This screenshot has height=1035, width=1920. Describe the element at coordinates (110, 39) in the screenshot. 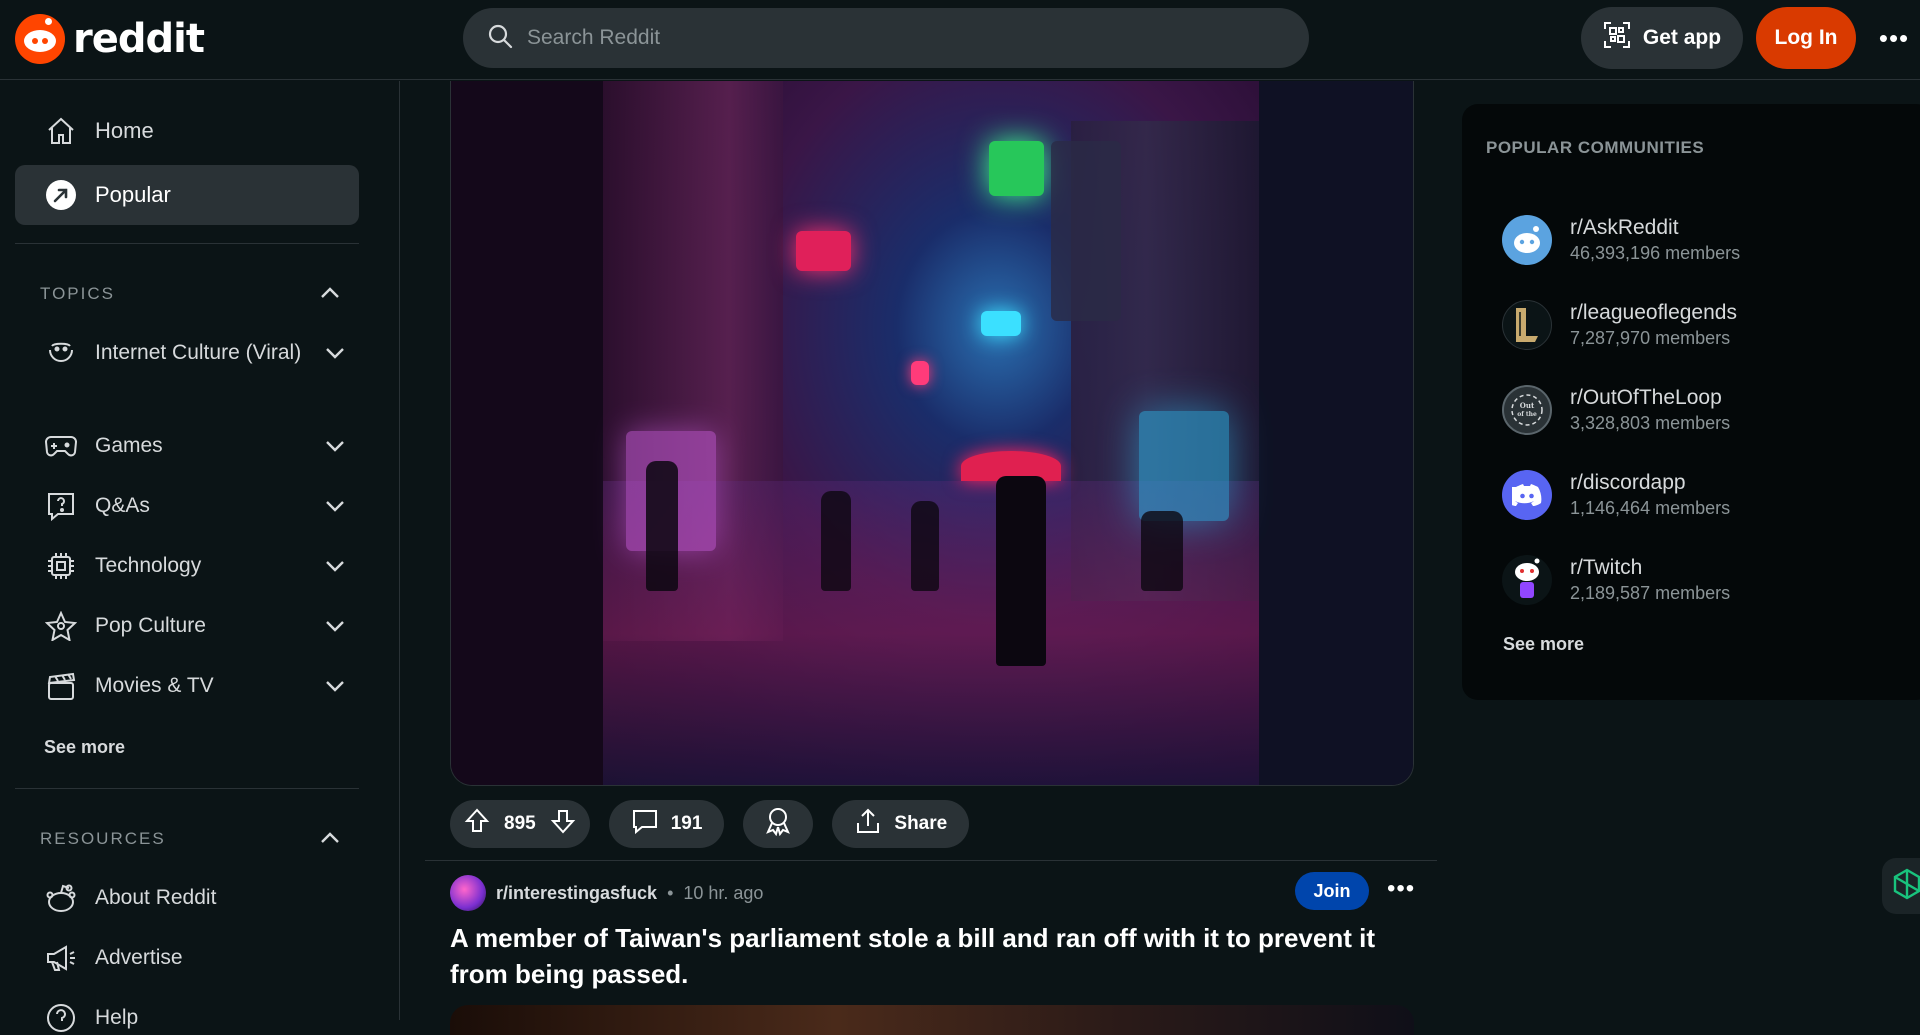

I see `reddit-logo: reddit` at that location.